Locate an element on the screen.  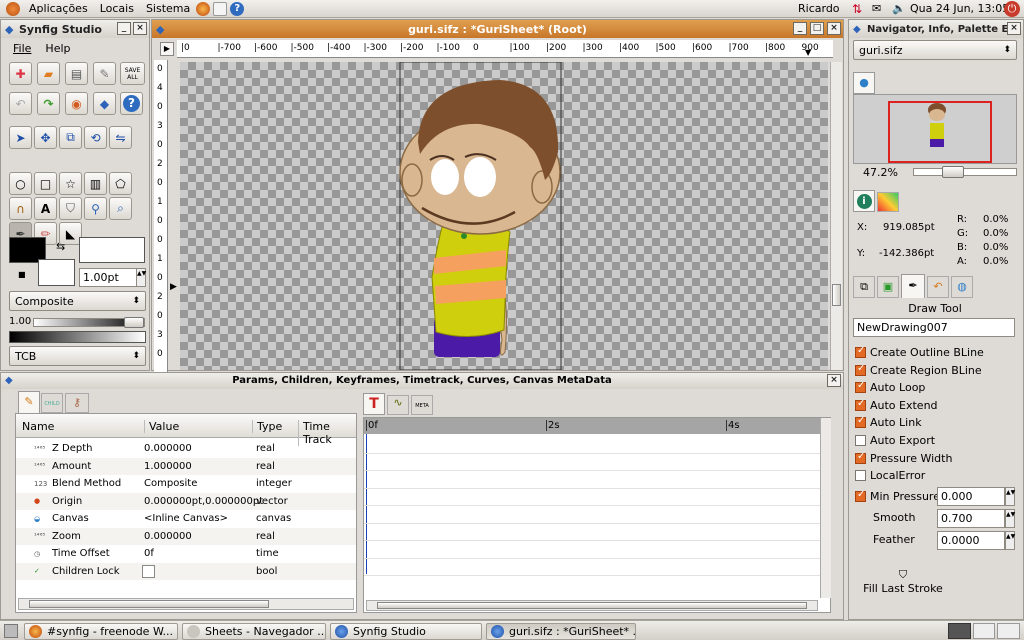
table-row: 123 Blend Method Composite integer is located at coordinates (186, 484).